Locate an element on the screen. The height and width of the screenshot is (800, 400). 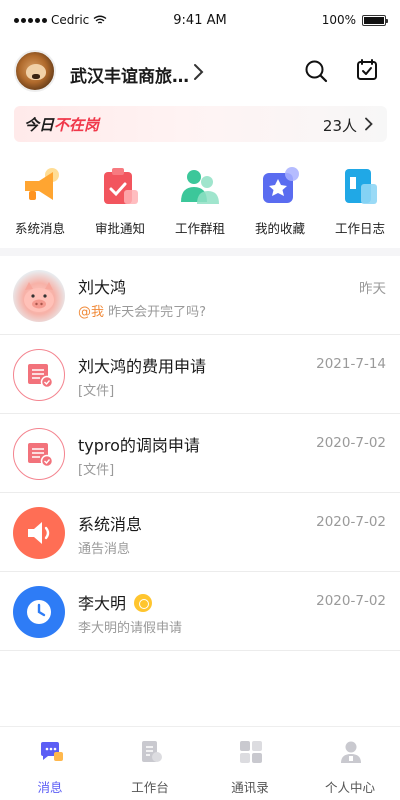
pig-face-icon is located at coordinates (39, 297).